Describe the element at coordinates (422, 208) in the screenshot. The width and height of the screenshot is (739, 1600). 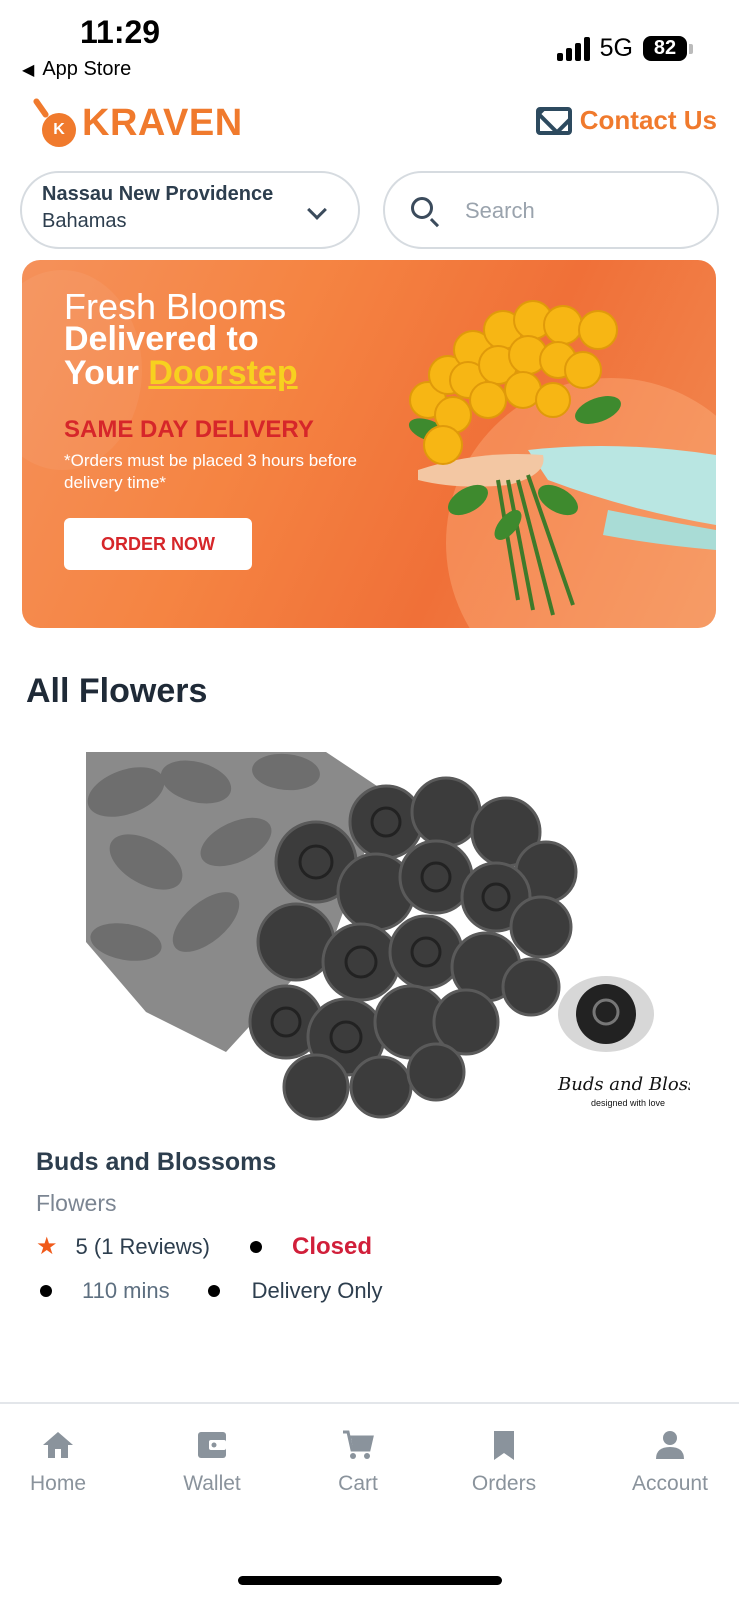
I see `search-icon` at that location.